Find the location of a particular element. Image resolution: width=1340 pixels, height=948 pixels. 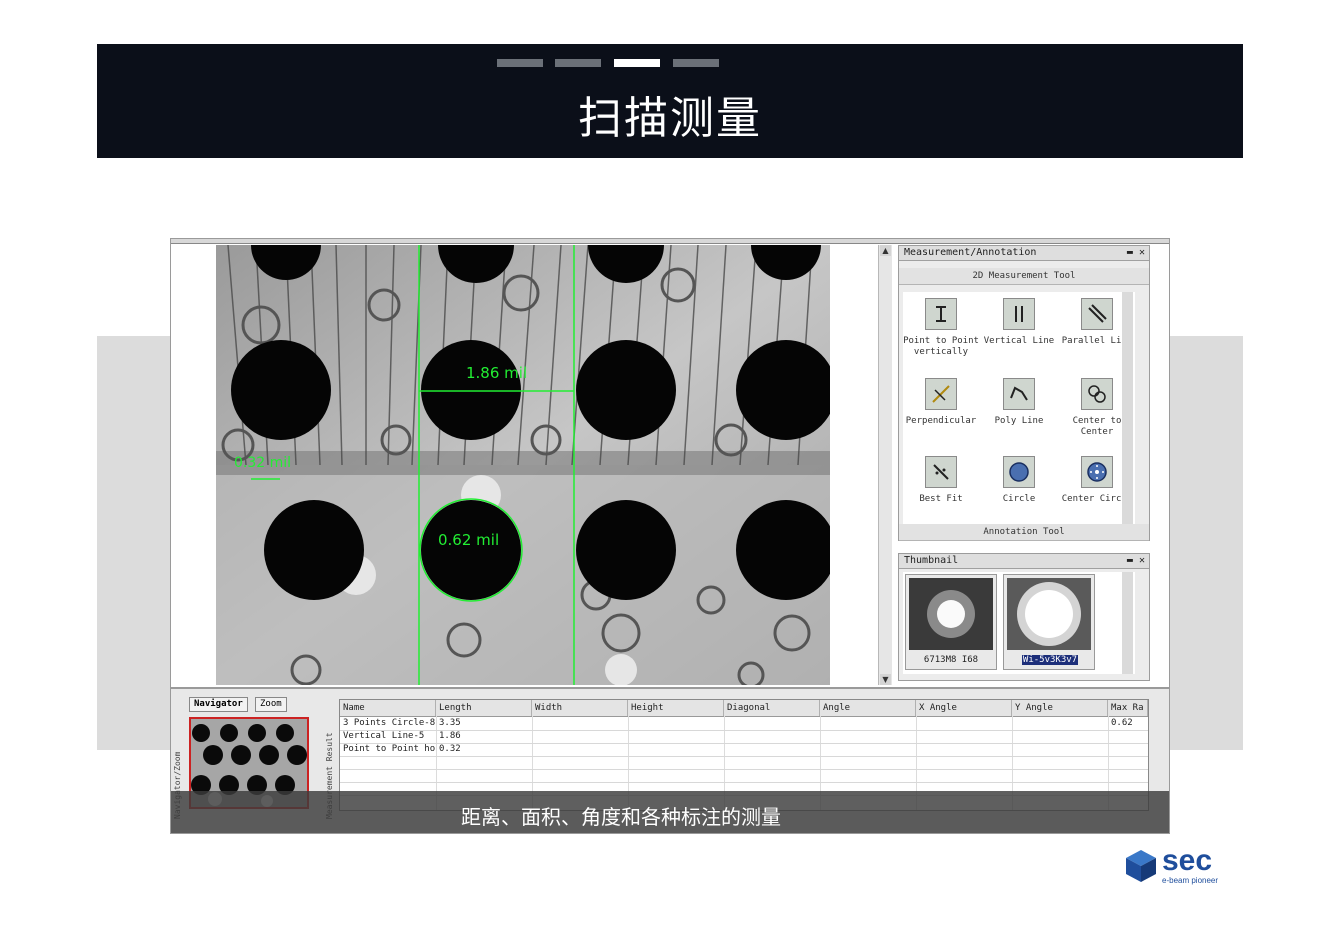

column-header: Width is located at coordinates (580, 708).